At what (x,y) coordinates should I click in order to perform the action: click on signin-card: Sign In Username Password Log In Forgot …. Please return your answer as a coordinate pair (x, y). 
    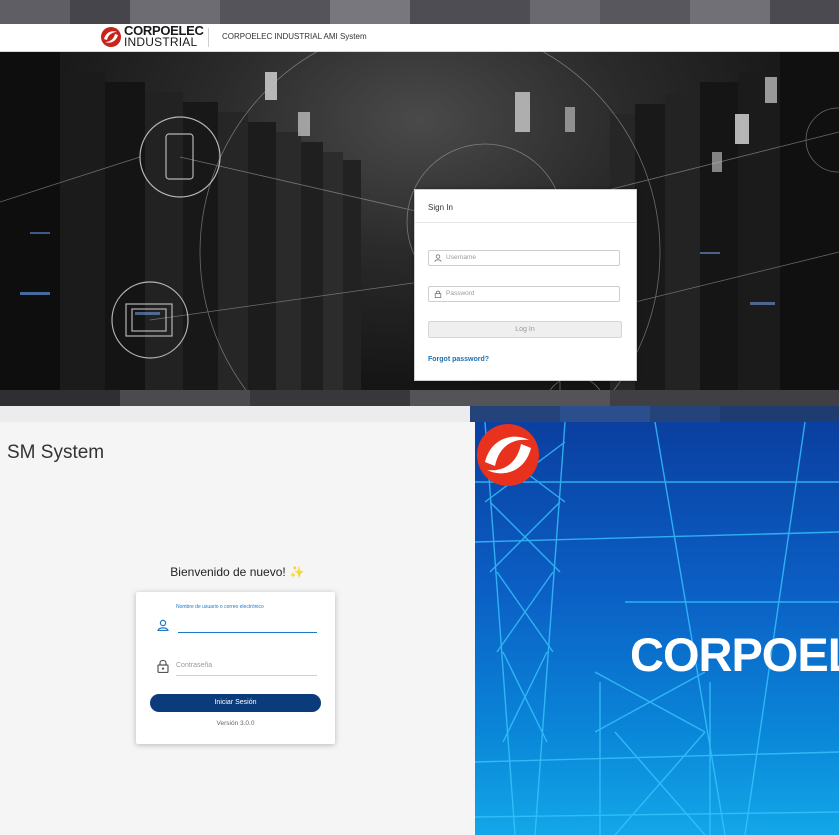
    Looking at the image, I should click on (525, 285).